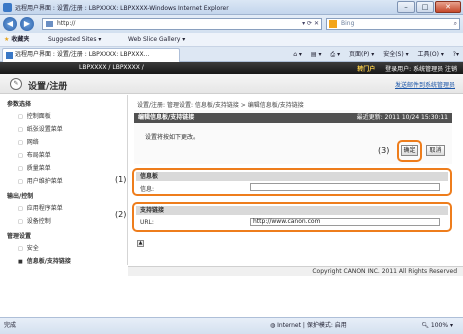 The width and height of the screenshot is (463, 334). Describe the element at coordinates (345, 187) in the screenshot. I see `info-input` at that location.